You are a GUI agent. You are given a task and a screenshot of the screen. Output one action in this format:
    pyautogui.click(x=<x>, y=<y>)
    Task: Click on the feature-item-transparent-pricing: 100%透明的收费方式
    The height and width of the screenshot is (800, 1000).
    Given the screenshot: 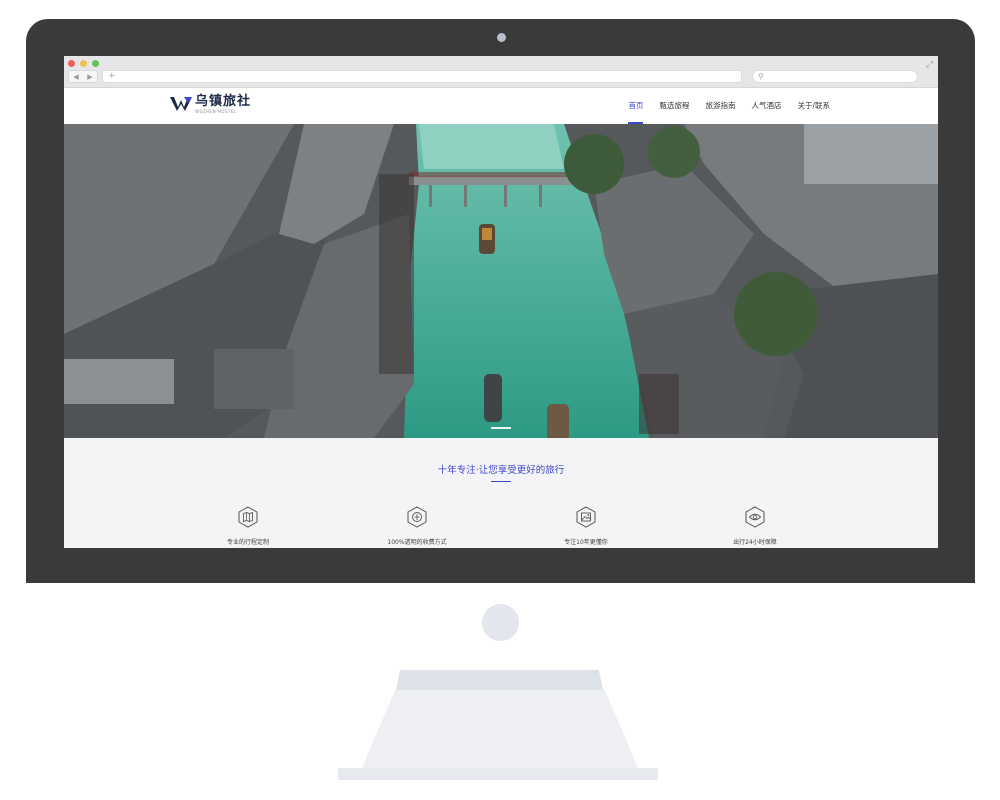 What is the action you would take?
    pyautogui.click(x=417, y=526)
    